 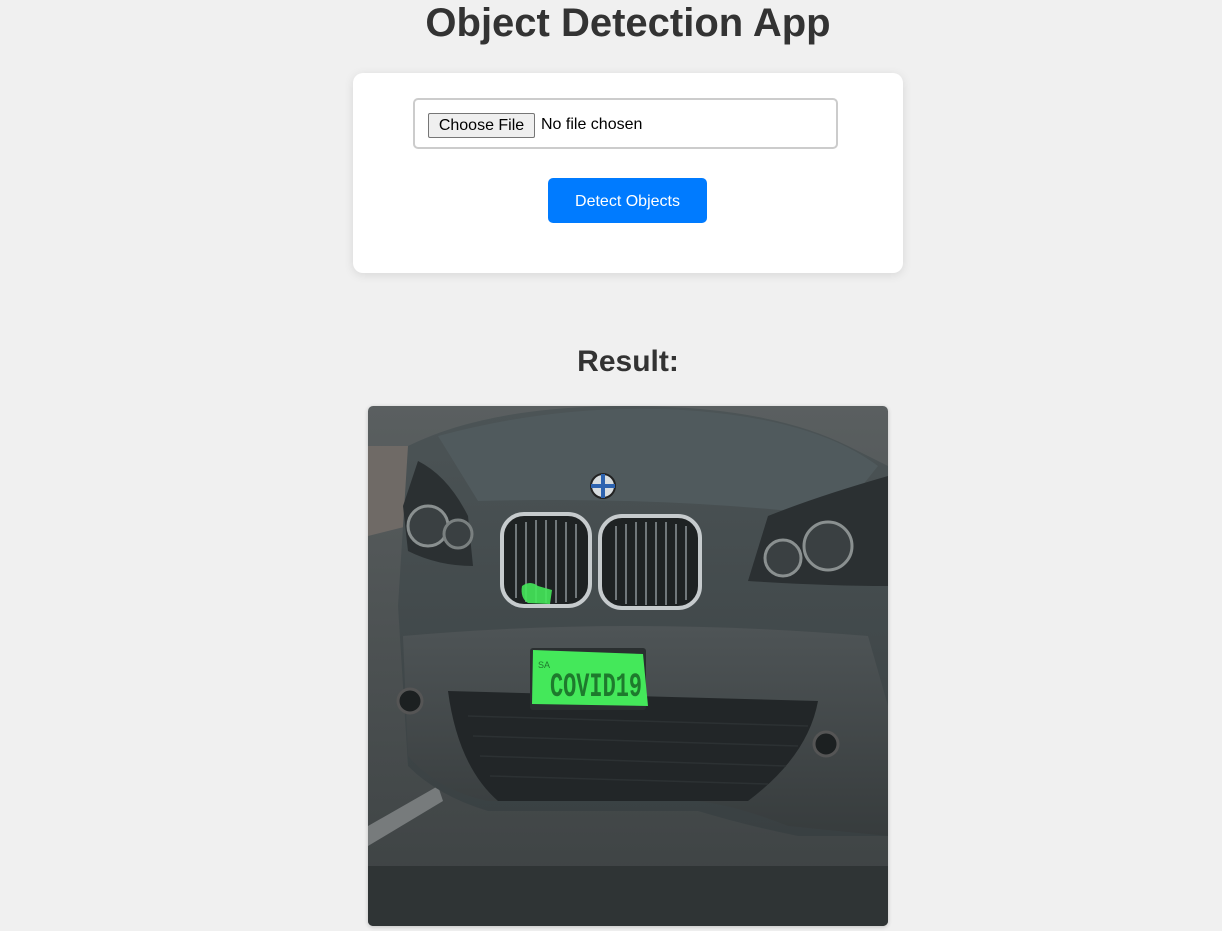 What do you see at coordinates (628, 361) in the screenshot?
I see `result-heading: Result:` at bounding box center [628, 361].